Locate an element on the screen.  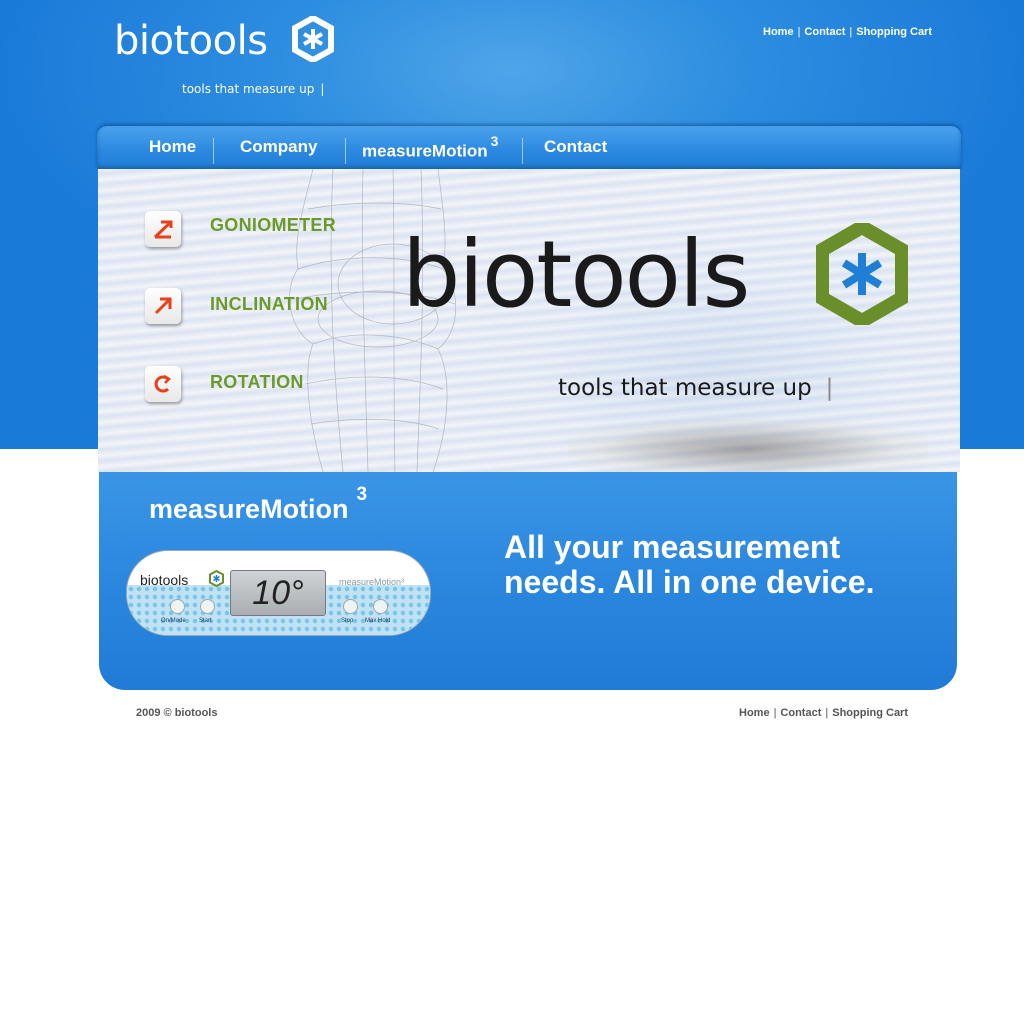
nav-item-contact: Contact is located at coordinates (575, 147).